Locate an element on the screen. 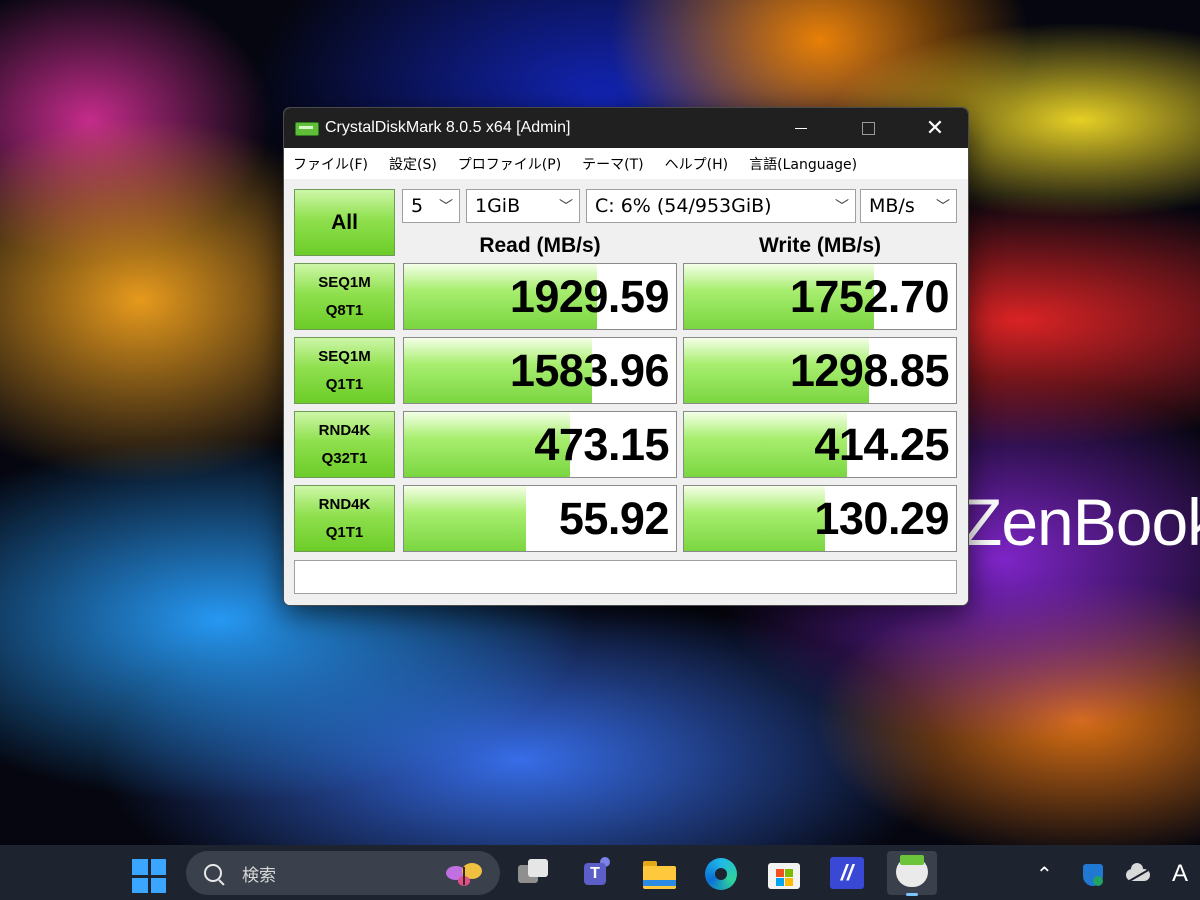 Image resolution: width=1200 pixels, height=900 pixels. search-placeholder: 検索 is located at coordinates (259, 875).